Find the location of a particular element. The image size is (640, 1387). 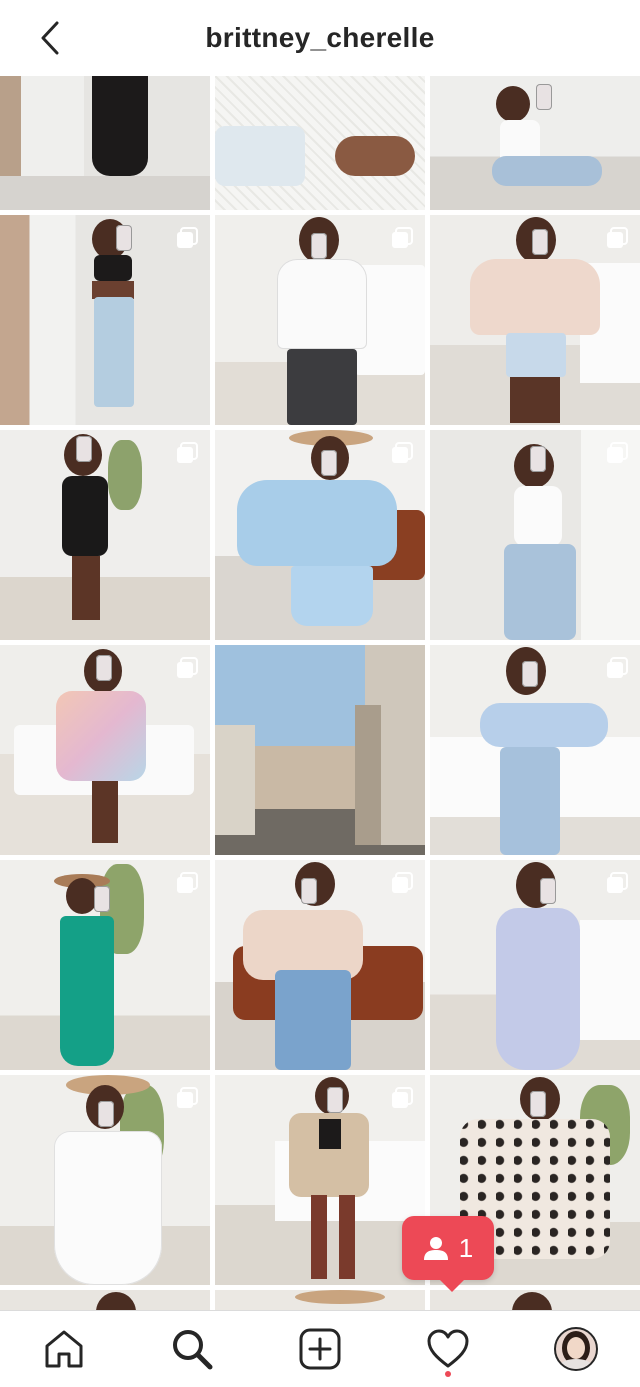

notification-count: 1 is located at coordinates (466, 1247).